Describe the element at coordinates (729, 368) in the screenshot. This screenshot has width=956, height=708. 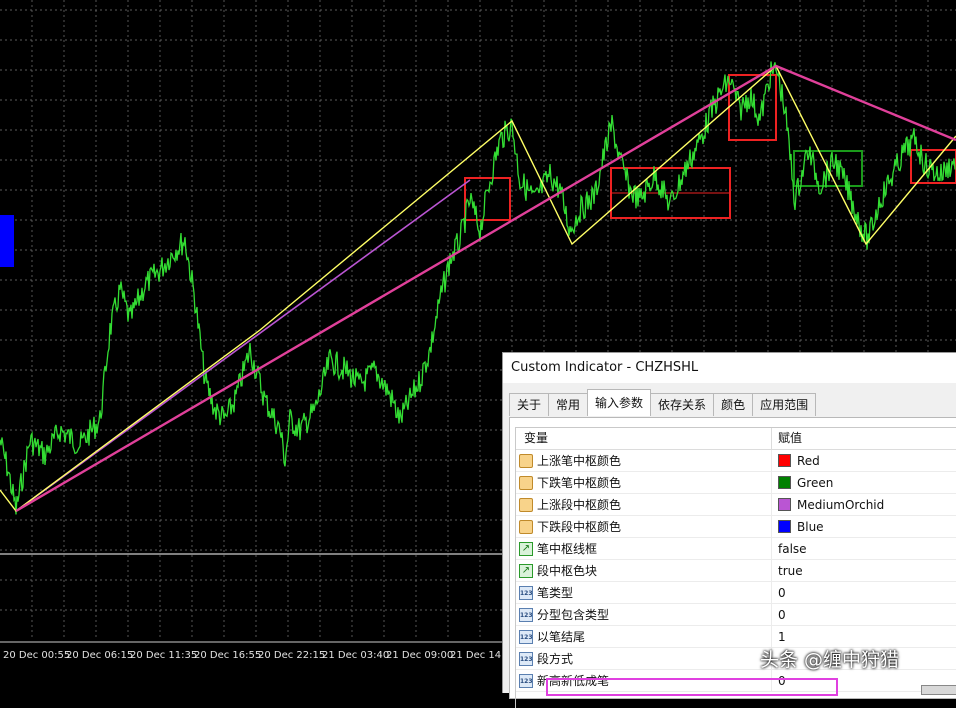
I see `dialog-title: Custom Indicator - CHZHSHL` at that location.